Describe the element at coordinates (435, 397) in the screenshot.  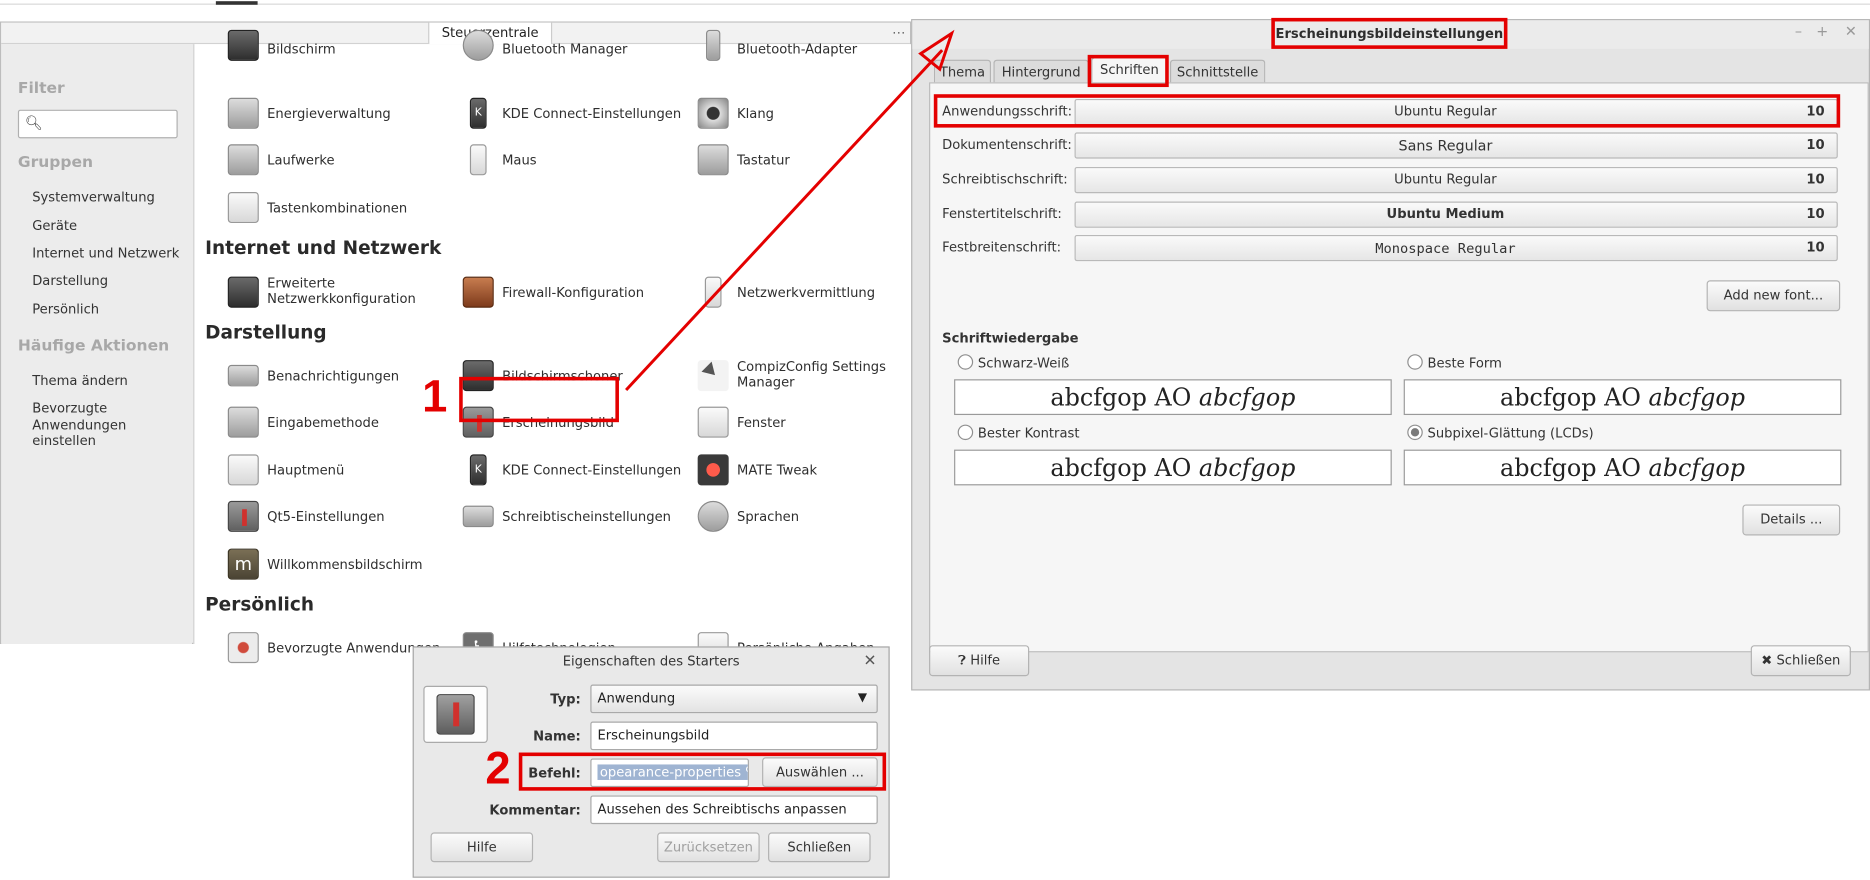
I see `step-number-1: 1` at that location.